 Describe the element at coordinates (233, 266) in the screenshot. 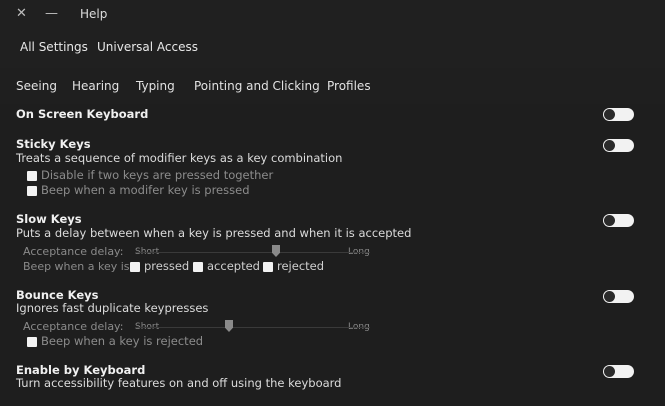

I see `beep-accepted-label: accepted` at that location.